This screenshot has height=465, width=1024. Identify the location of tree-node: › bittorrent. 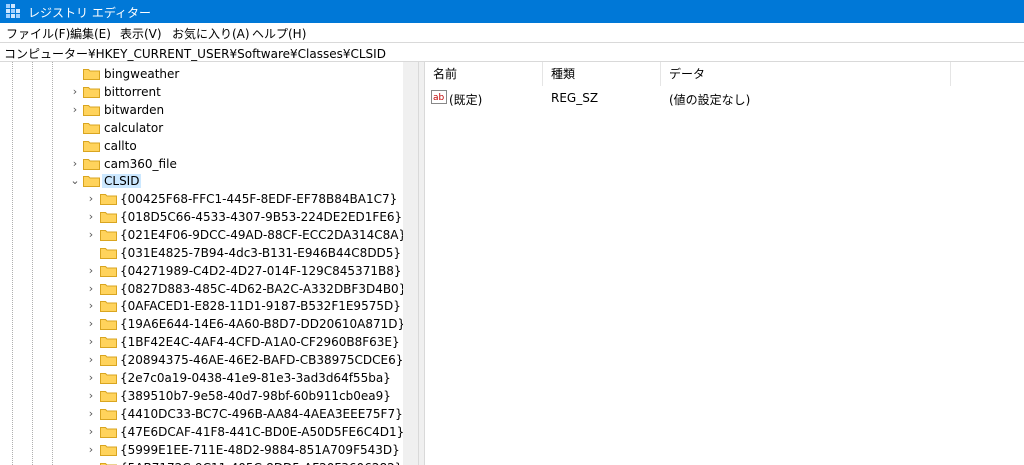
(200, 92).